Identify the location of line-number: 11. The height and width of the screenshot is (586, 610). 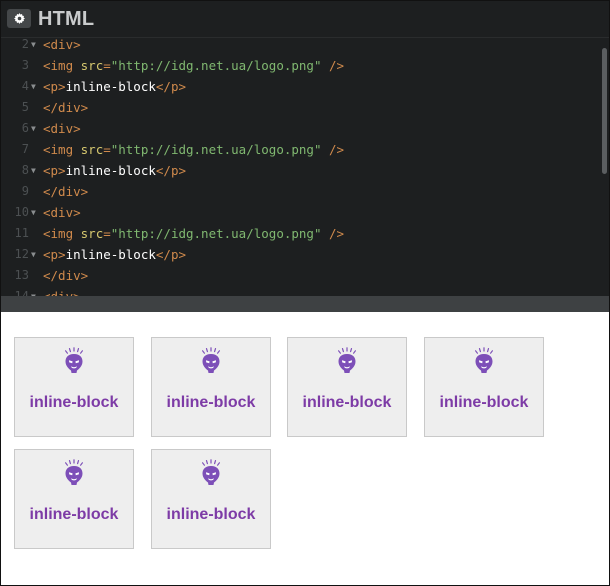
(21, 233).